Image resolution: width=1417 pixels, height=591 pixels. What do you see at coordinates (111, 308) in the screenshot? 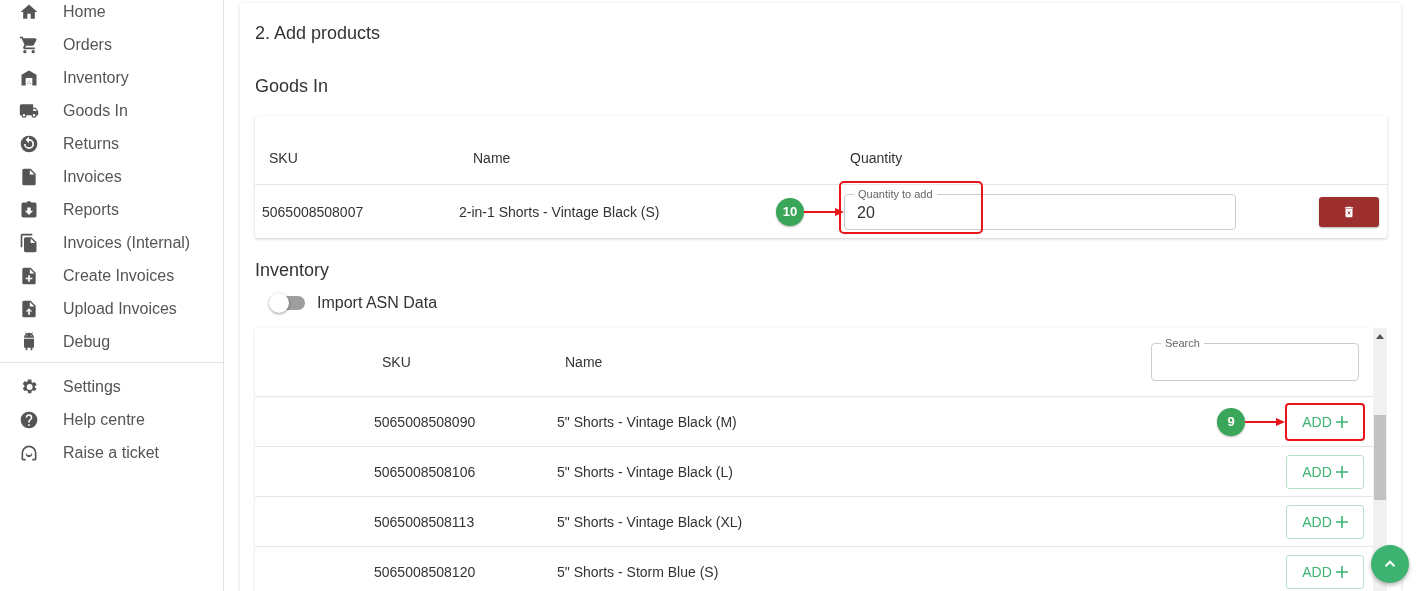
I see `sidebar-item: Upload Invoices` at bounding box center [111, 308].